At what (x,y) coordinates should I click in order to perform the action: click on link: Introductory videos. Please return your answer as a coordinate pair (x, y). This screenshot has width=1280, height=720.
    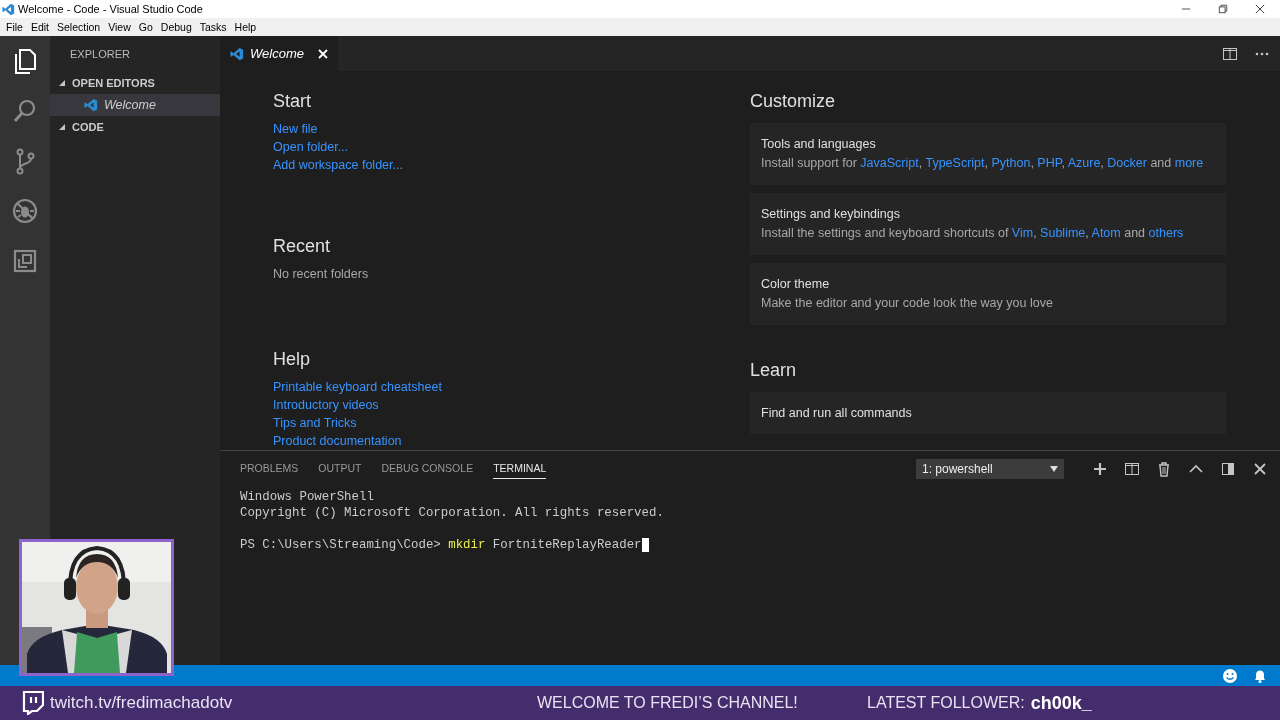
    Looking at the image, I should click on (326, 405).